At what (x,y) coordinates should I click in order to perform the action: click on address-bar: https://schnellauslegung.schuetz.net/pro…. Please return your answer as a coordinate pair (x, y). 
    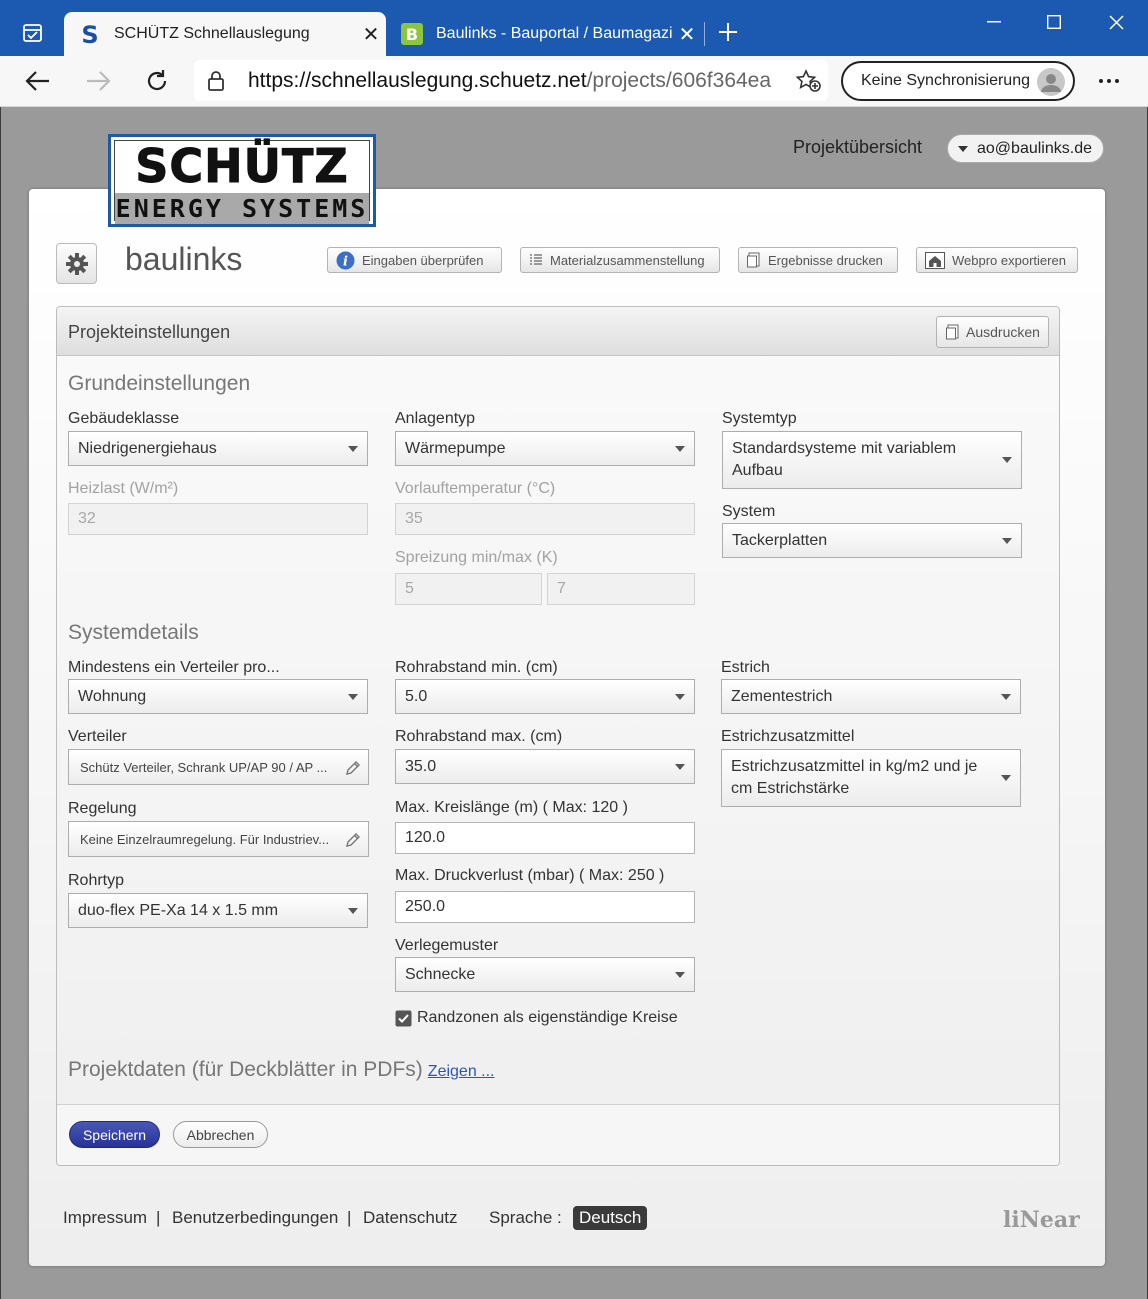
    Looking at the image, I should click on (511, 80).